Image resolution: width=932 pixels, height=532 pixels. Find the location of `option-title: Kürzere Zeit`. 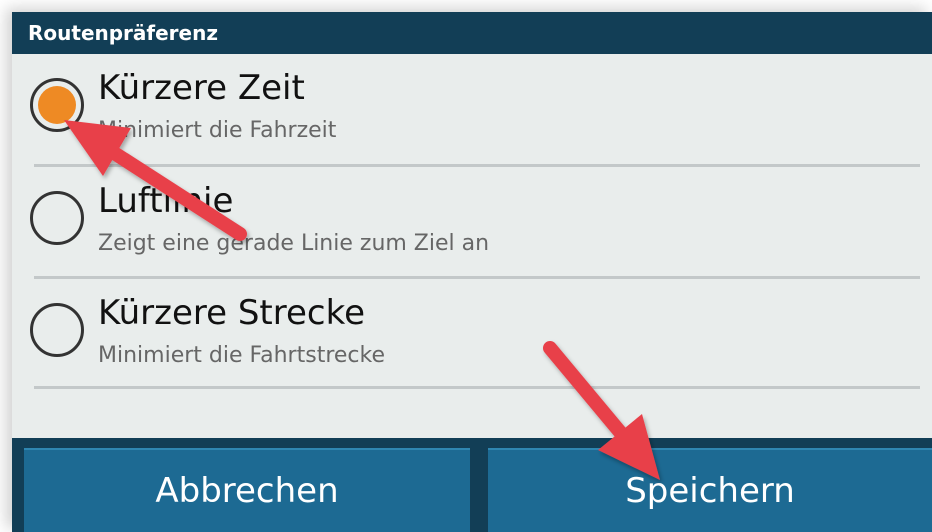

option-title: Kürzere Zeit is located at coordinates (201, 88).